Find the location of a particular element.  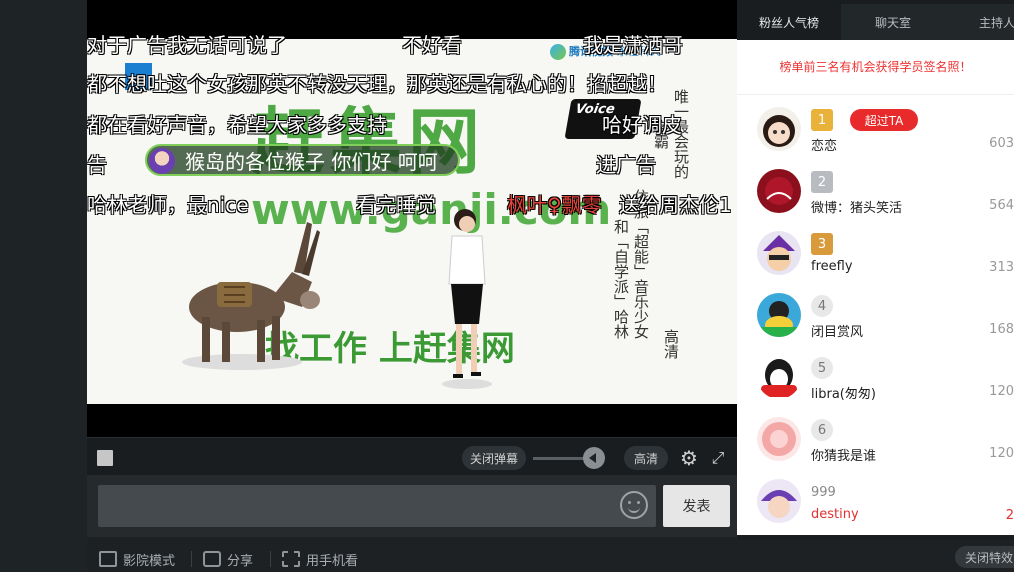

ranking-notice: 榜单前三名有机会获得学员签名照！ is located at coordinates (875, 67).